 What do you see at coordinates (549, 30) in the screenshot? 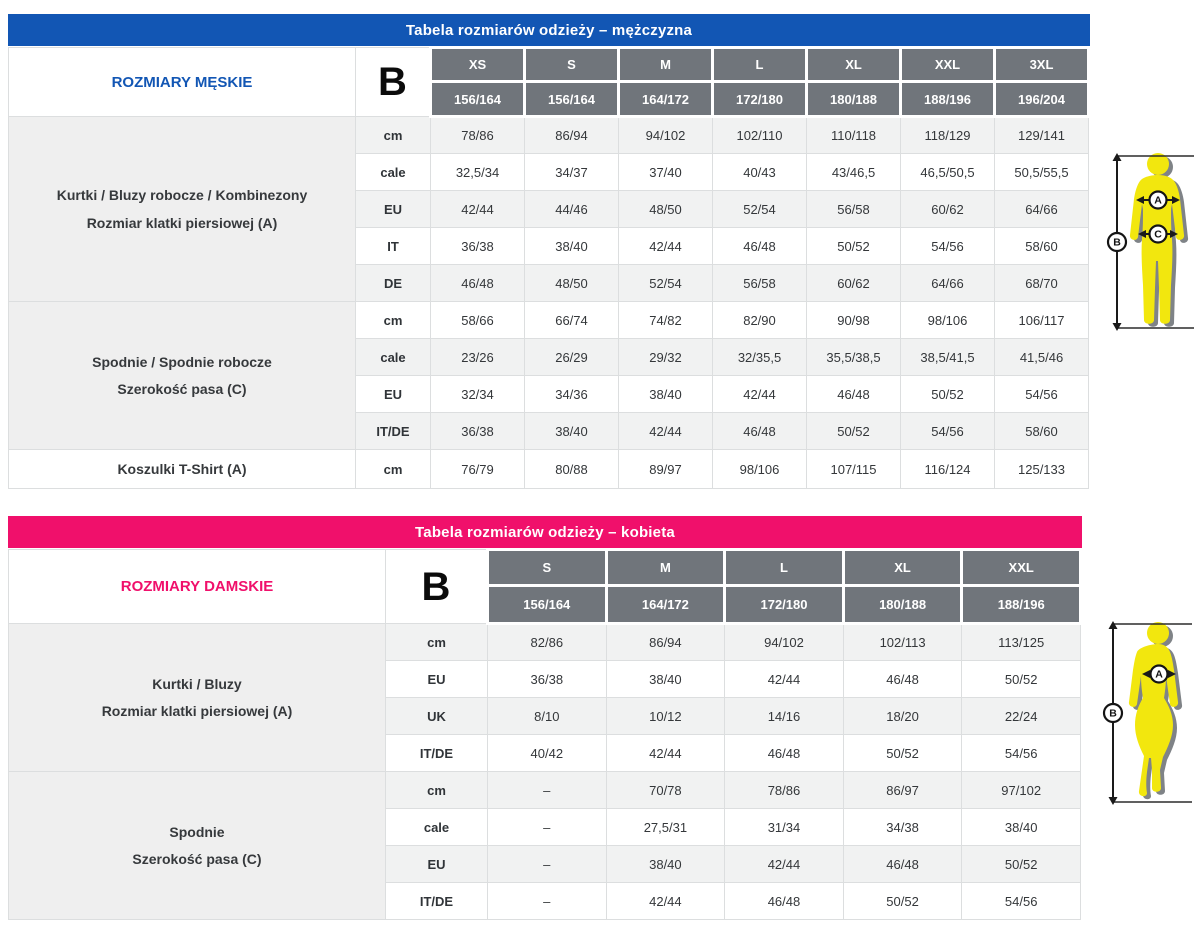
I see `men-table-title: Tabela rozmiarów odzieży – mężczyzna` at bounding box center [549, 30].